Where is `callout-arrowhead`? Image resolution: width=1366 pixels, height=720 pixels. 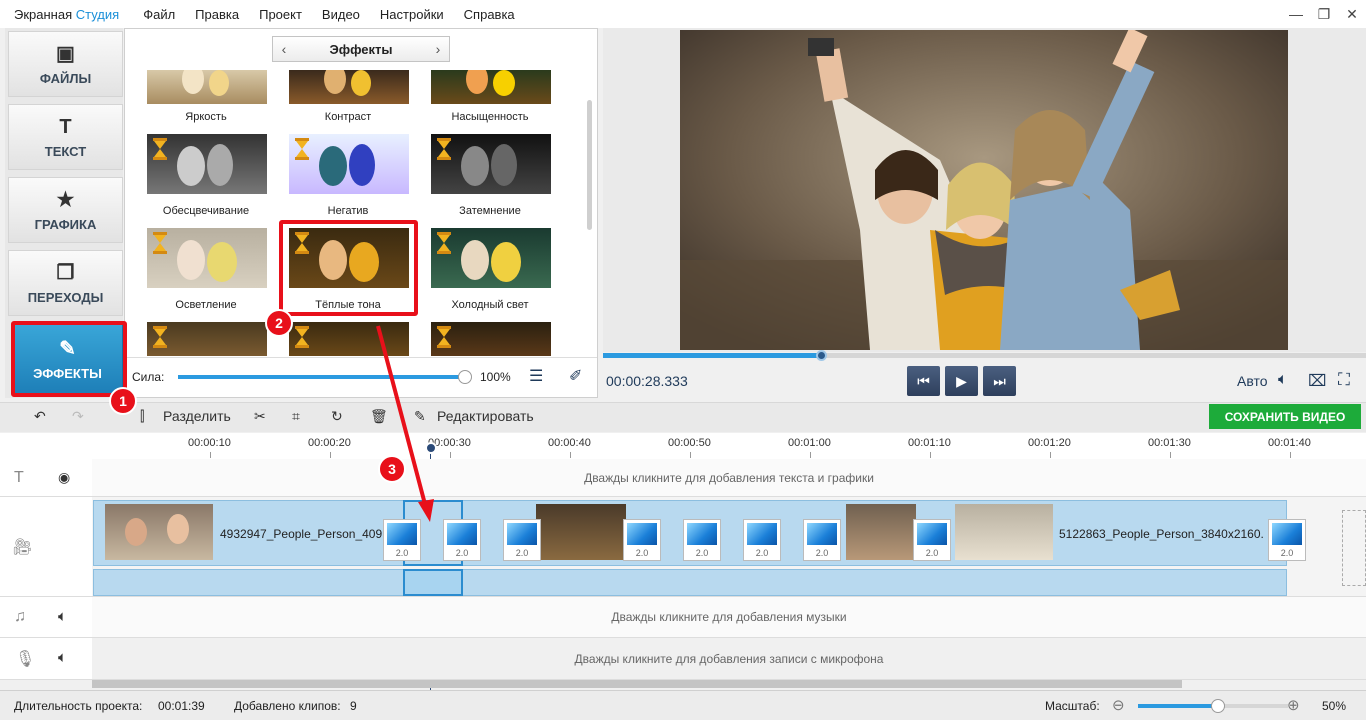
callout-arrowhead is located at coordinates (426, 510).